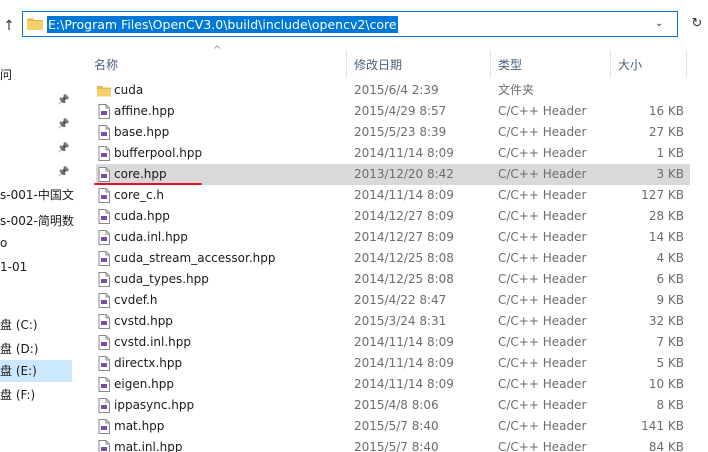  I want to click on nav-item: 盘 (E:), so click(36, 371).